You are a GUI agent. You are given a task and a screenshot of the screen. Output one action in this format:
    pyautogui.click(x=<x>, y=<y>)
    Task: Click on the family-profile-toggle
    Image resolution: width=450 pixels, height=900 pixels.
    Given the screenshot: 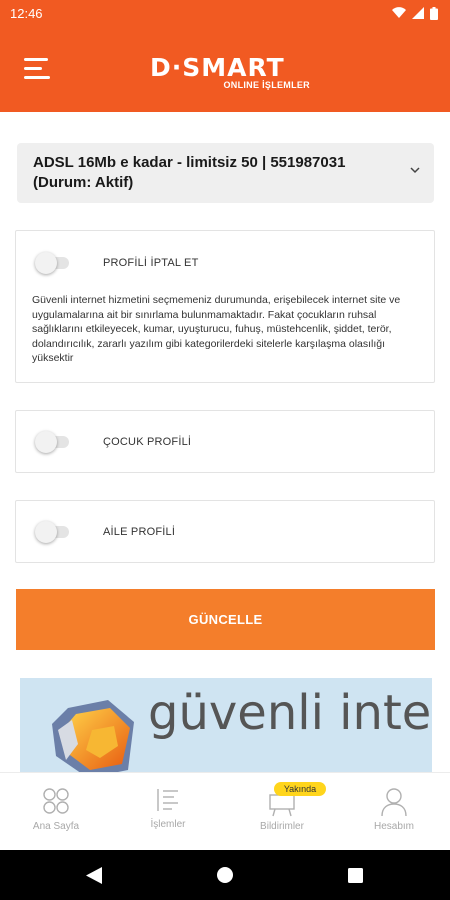 What is the action you would take?
    pyautogui.click(x=53, y=532)
    